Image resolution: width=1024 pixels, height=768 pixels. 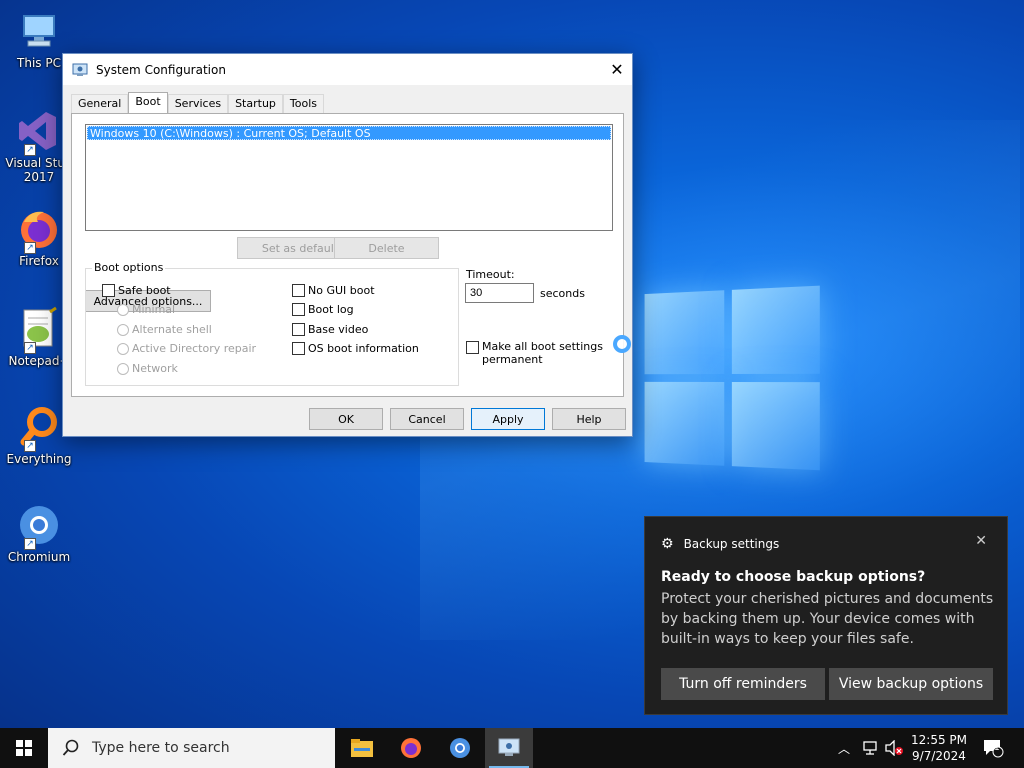 What do you see at coordinates (338, 329) in the screenshot?
I see `checkbox-label: Base video` at bounding box center [338, 329].